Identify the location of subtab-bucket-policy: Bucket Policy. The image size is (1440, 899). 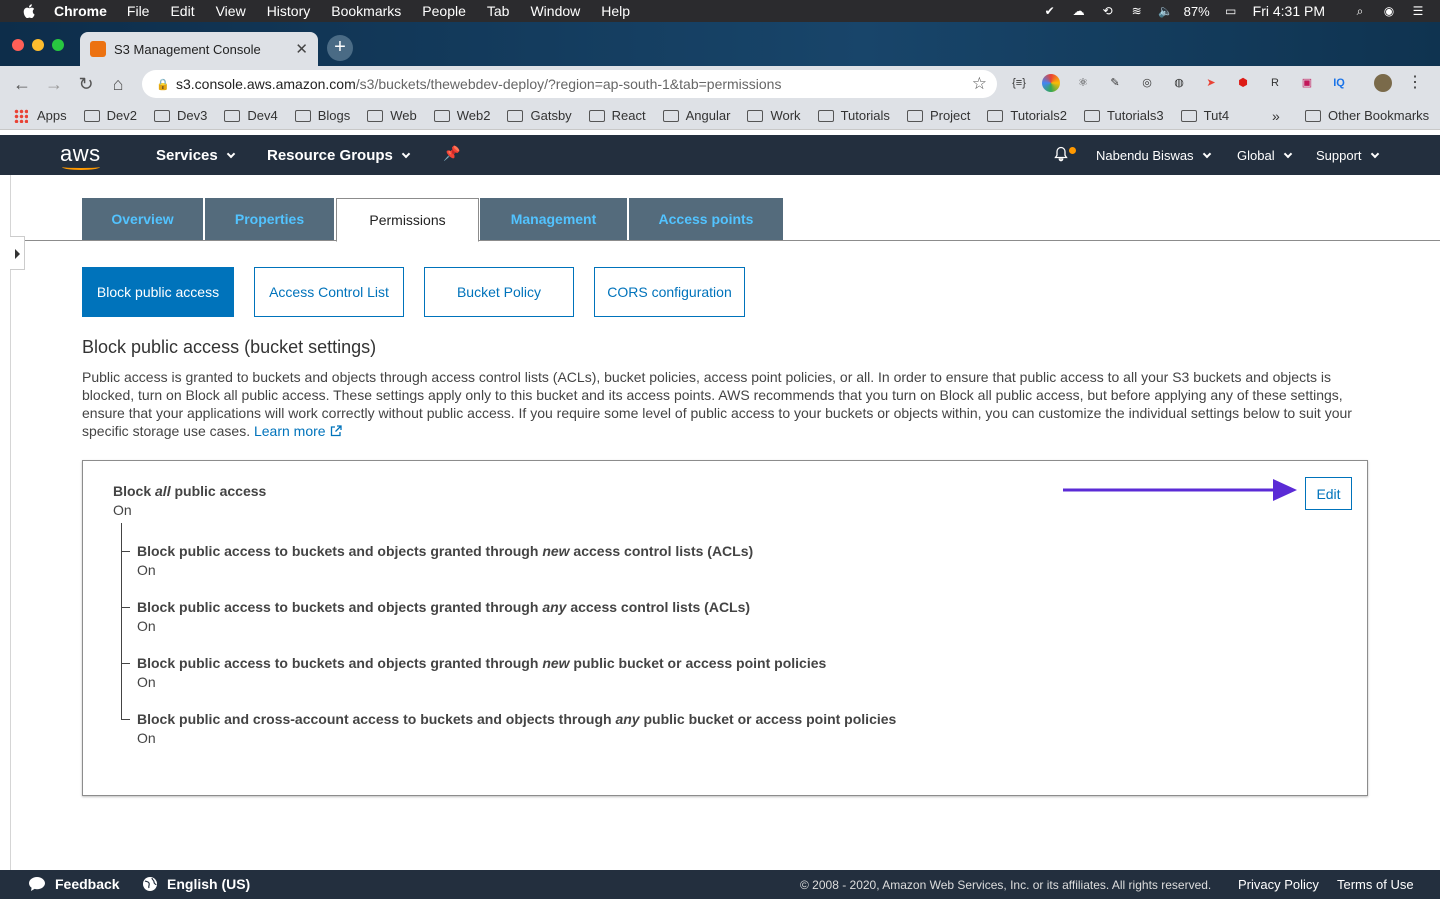
(499, 292).